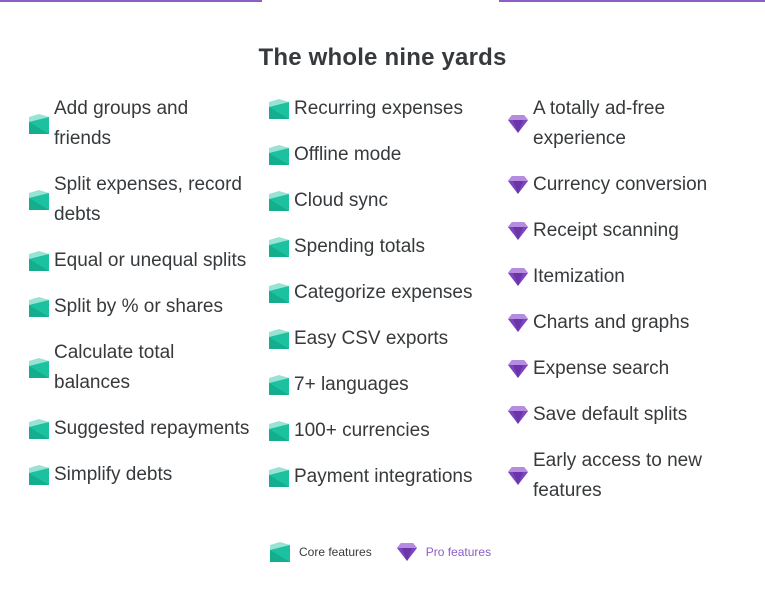 The width and height of the screenshot is (765, 613). What do you see at coordinates (131, 1) in the screenshot?
I see `top-border-left` at bounding box center [131, 1].